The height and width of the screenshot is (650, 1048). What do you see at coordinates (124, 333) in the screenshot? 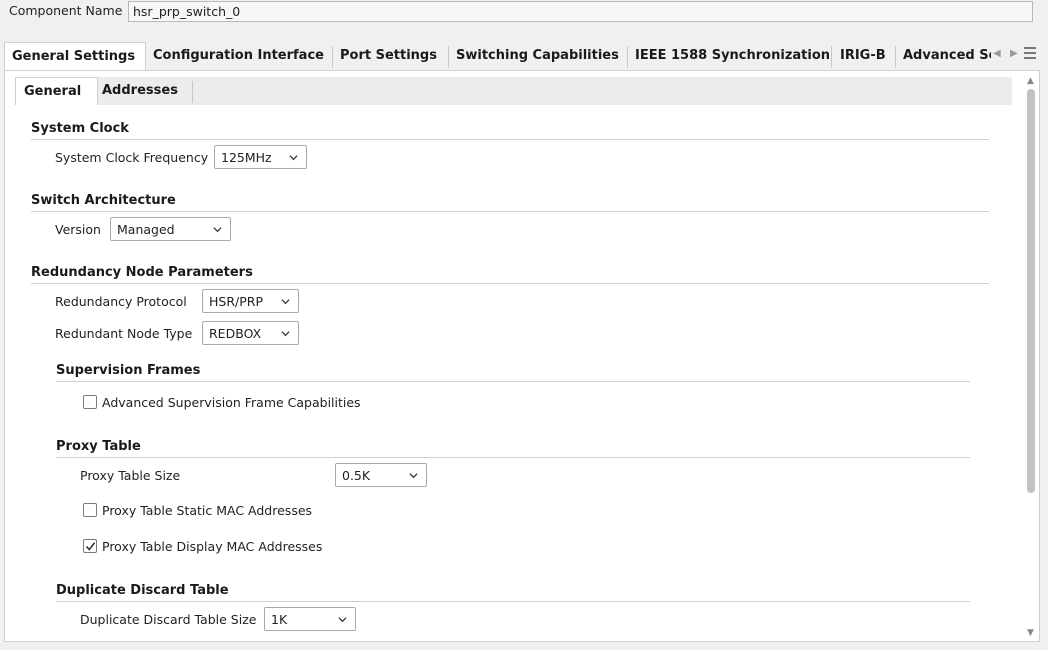
I see `redundant-node-type-label: Redundant Node Type` at bounding box center [124, 333].